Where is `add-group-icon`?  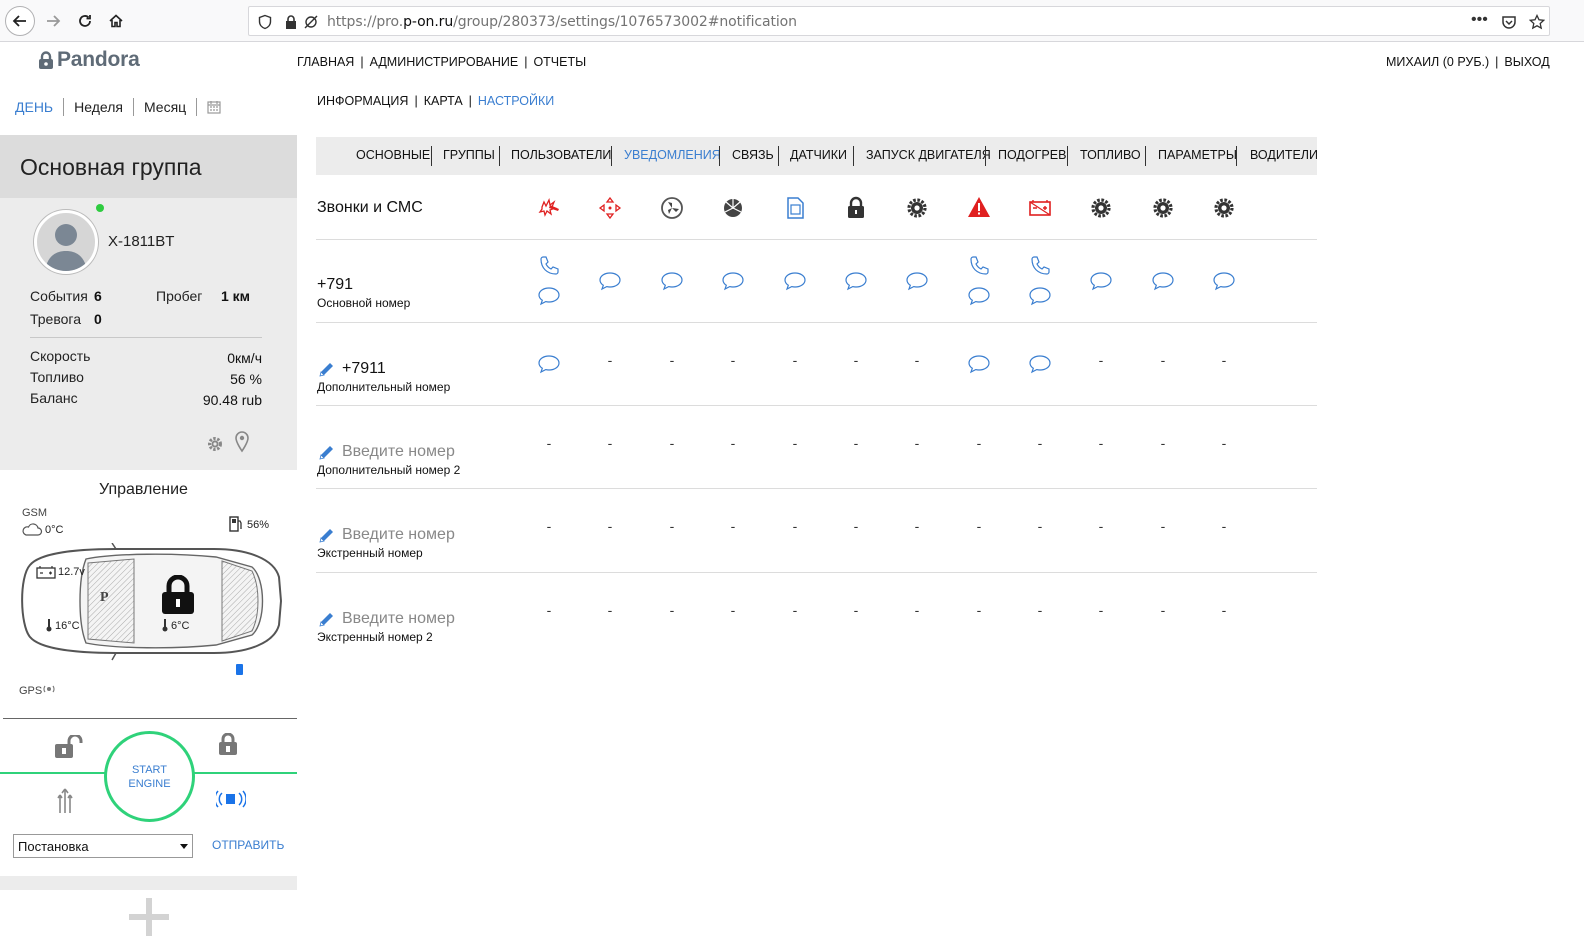
add-group-icon is located at coordinates (149, 917).